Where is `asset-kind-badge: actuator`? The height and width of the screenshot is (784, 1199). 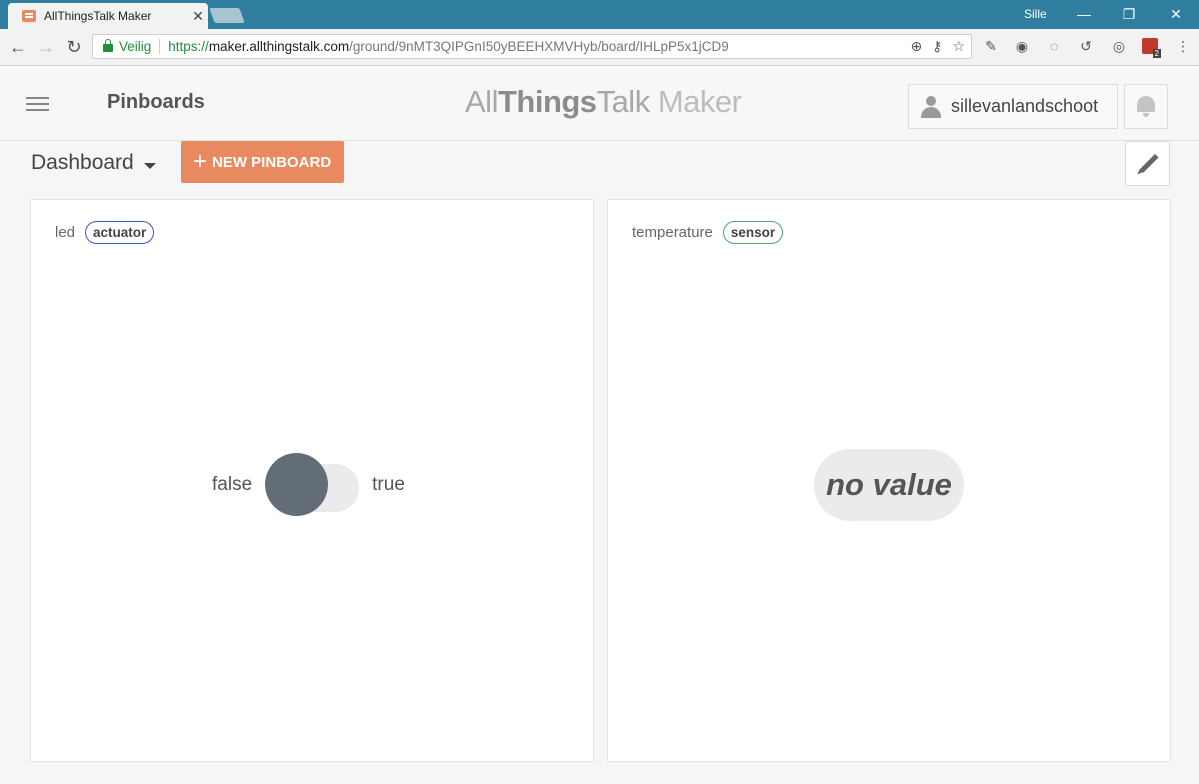 asset-kind-badge: actuator is located at coordinates (120, 232).